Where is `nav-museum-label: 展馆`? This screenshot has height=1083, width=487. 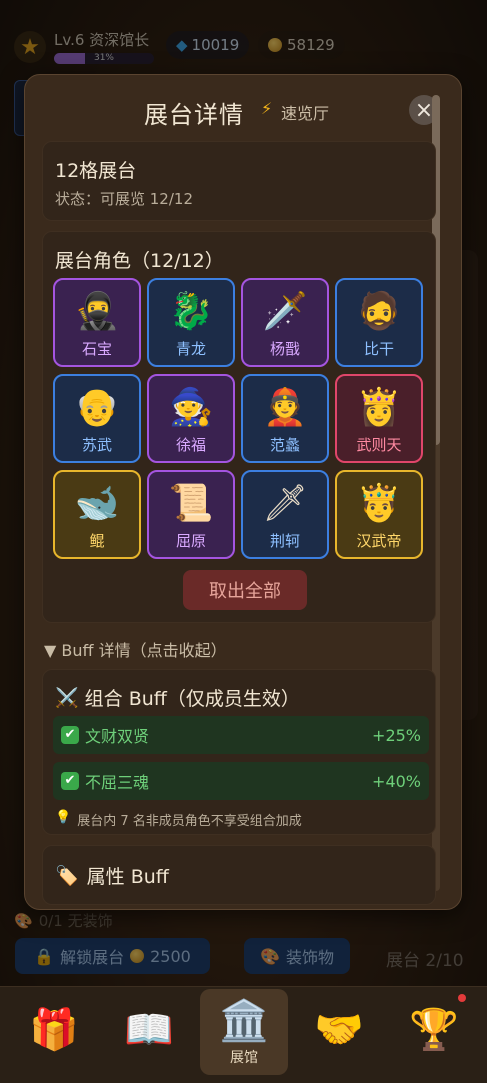 nav-museum-label: 展馆 is located at coordinates (244, 1058).